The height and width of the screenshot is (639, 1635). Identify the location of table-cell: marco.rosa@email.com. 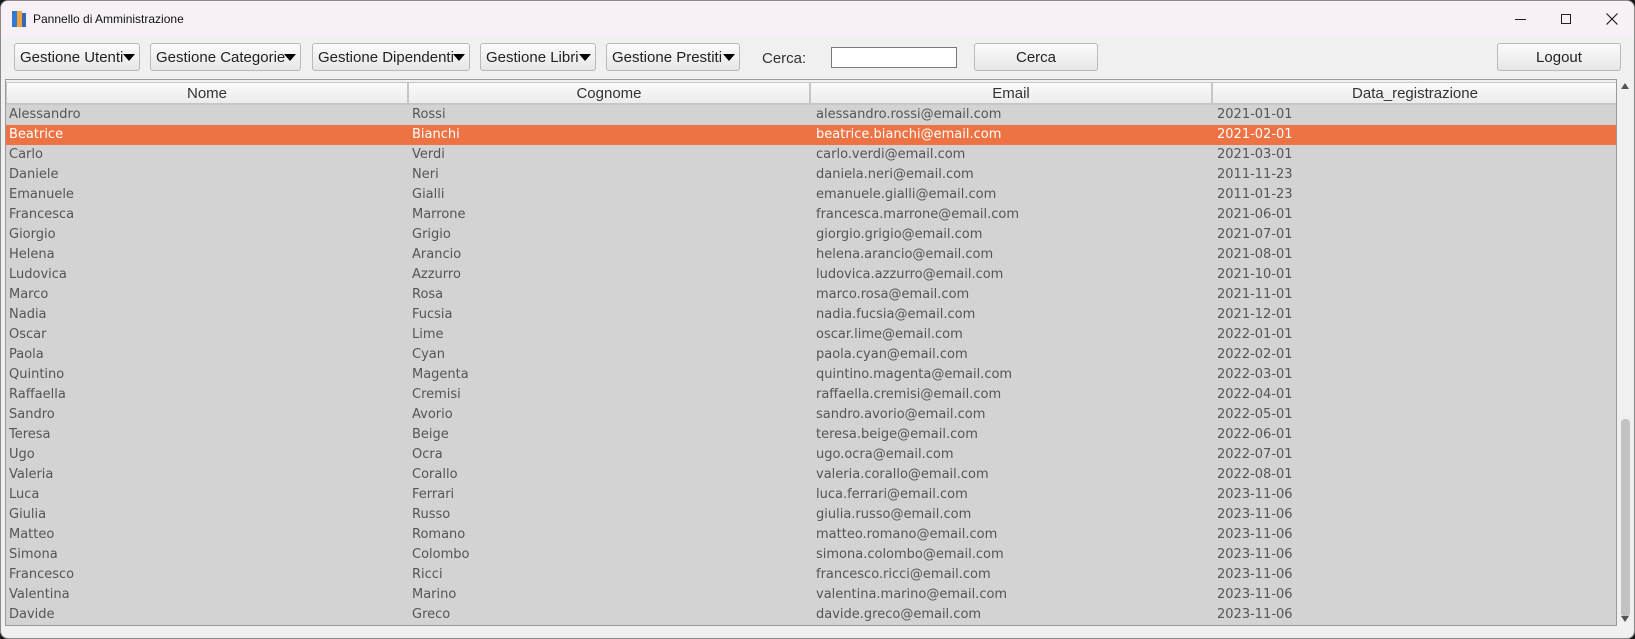
(893, 294).